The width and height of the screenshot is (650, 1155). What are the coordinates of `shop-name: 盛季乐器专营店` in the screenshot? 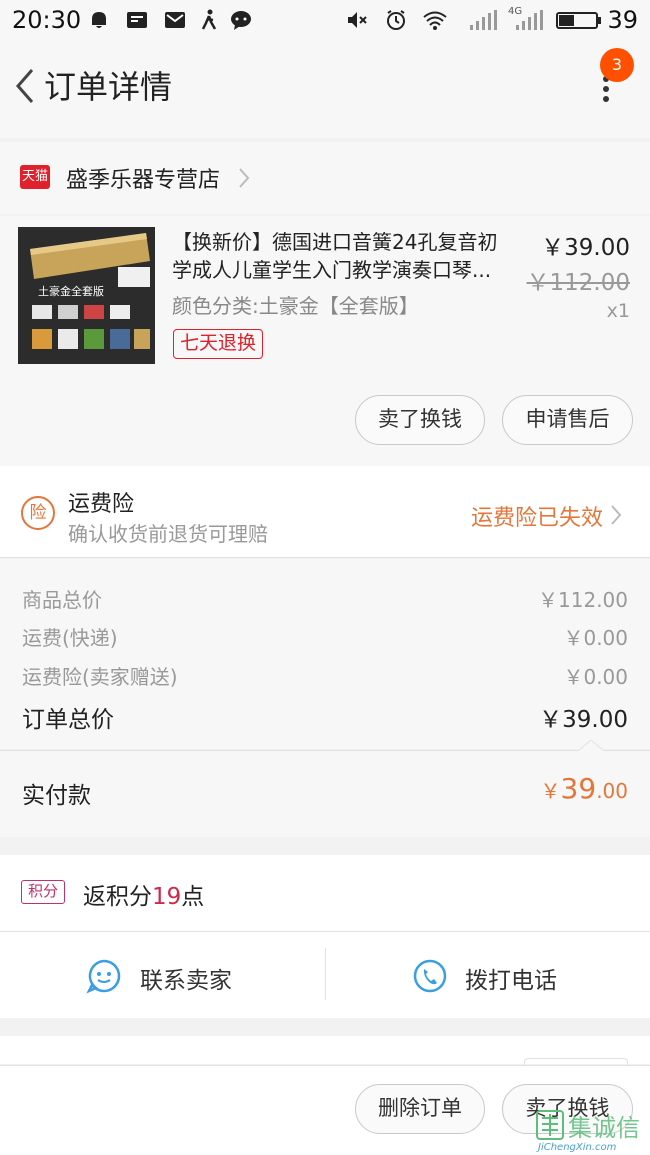 It's located at (143, 178).